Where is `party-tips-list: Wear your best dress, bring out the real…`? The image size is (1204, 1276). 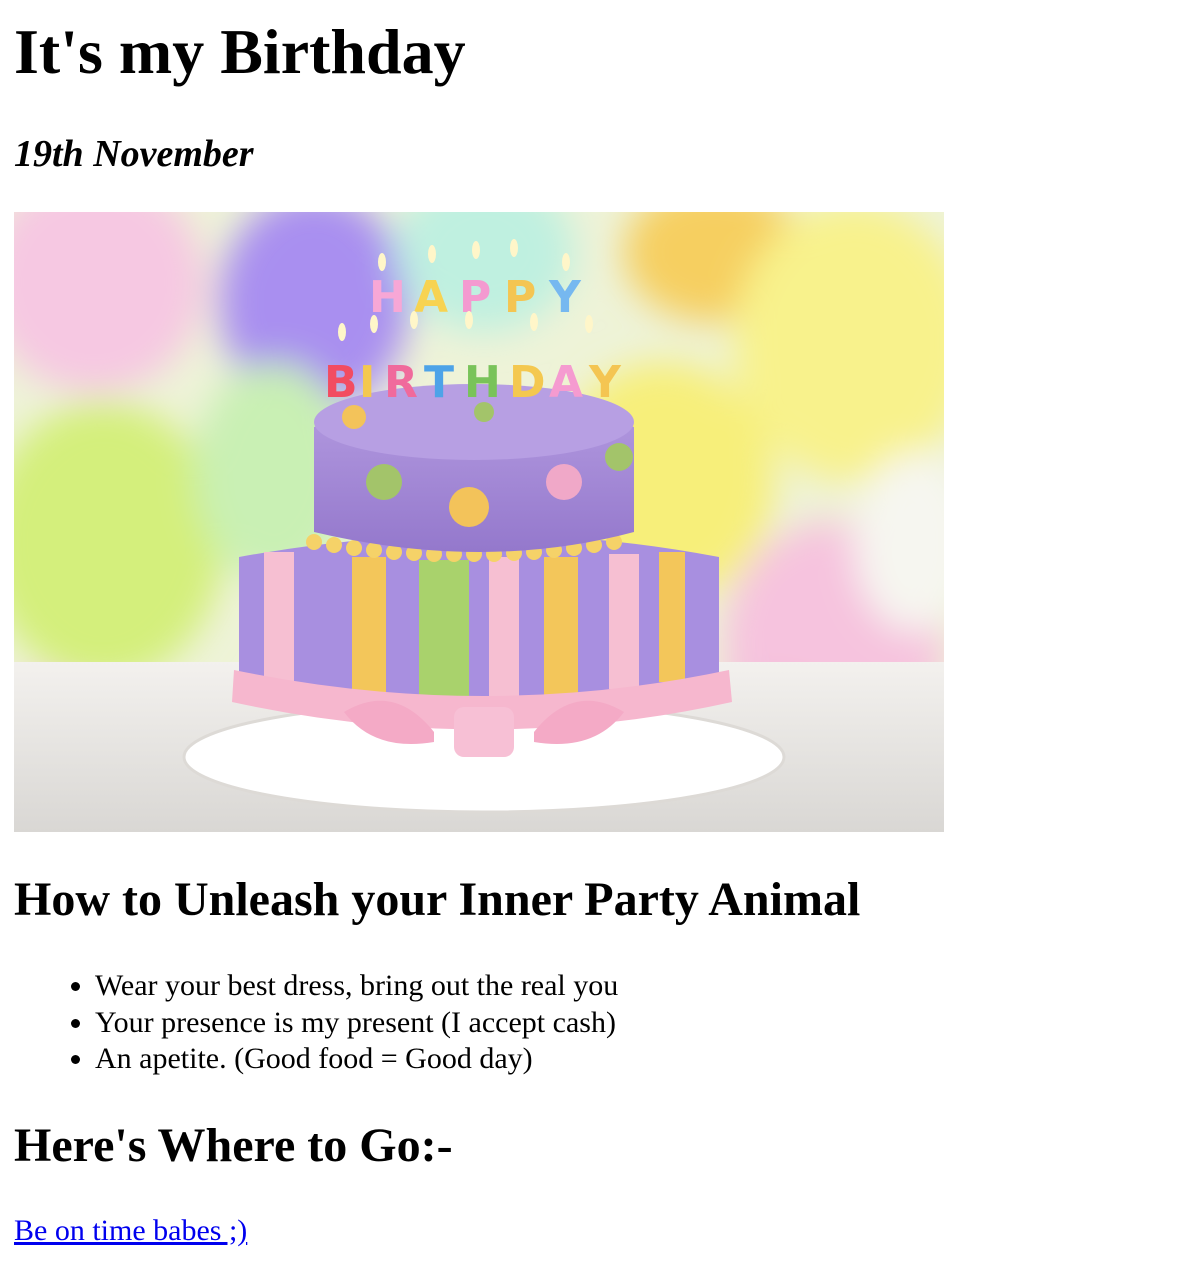 party-tips-list: Wear your best dress, bring out the real… is located at coordinates (309, 1023).